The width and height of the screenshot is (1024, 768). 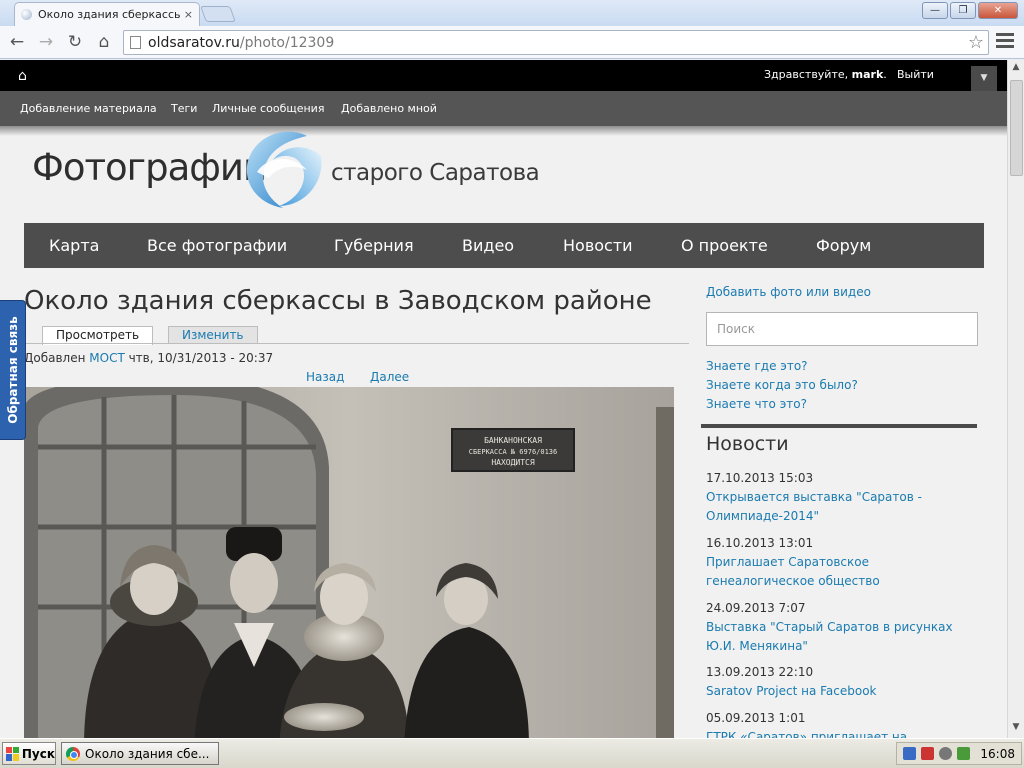 What do you see at coordinates (57, 358) in the screenshot?
I see `submitted-prefix: Добавлен` at bounding box center [57, 358].